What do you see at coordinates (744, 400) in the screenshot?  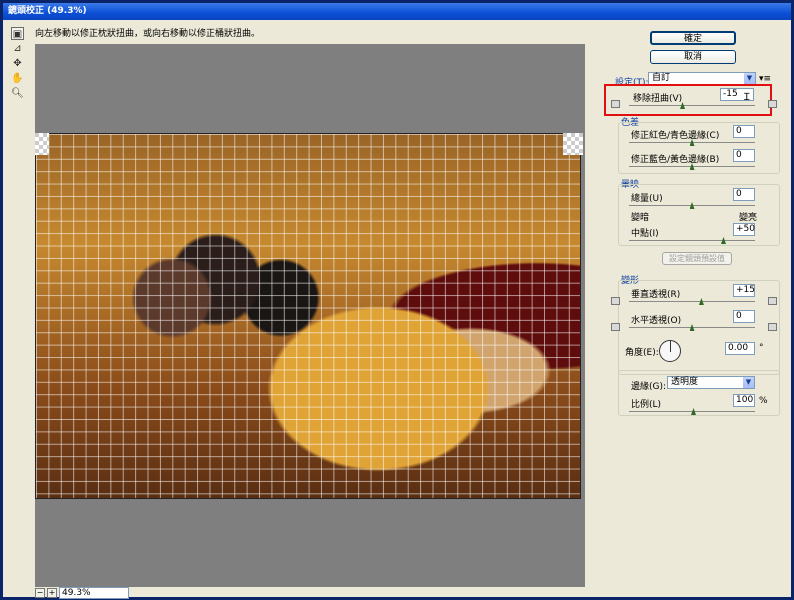 I see `scale-field: 100` at bounding box center [744, 400].